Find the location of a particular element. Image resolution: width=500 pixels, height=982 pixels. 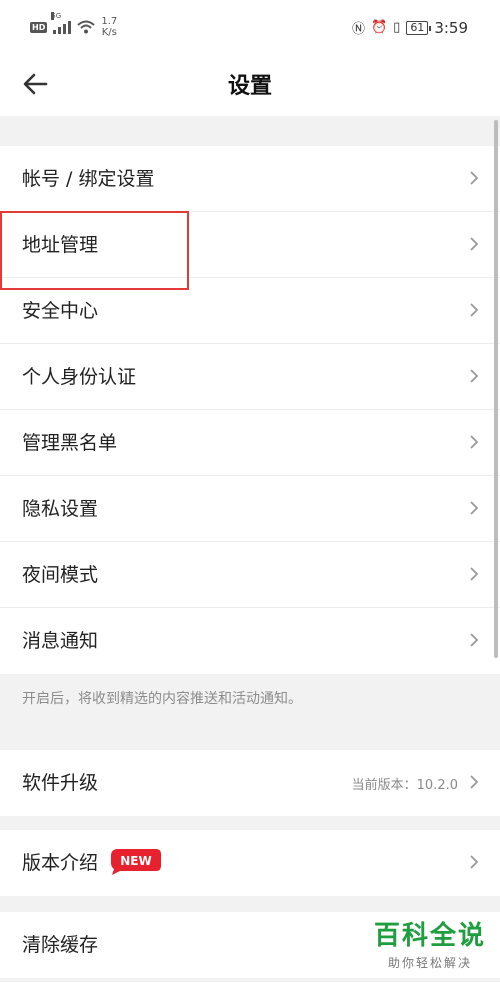

scrollbar is located at coordinates (496, 389).